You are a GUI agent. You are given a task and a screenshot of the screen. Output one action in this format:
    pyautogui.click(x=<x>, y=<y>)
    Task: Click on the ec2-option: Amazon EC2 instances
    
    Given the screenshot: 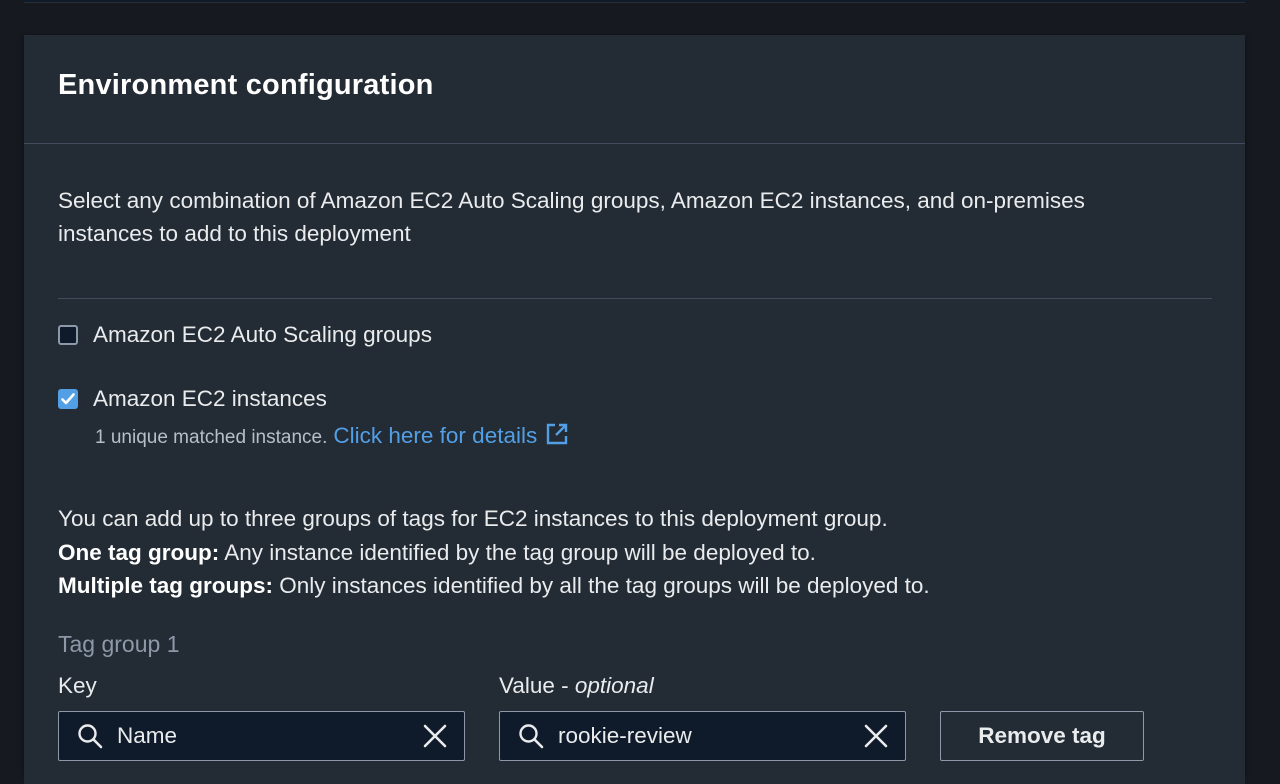 What is the action you would take?
    pyautogui.click(x=192, y=399)
    